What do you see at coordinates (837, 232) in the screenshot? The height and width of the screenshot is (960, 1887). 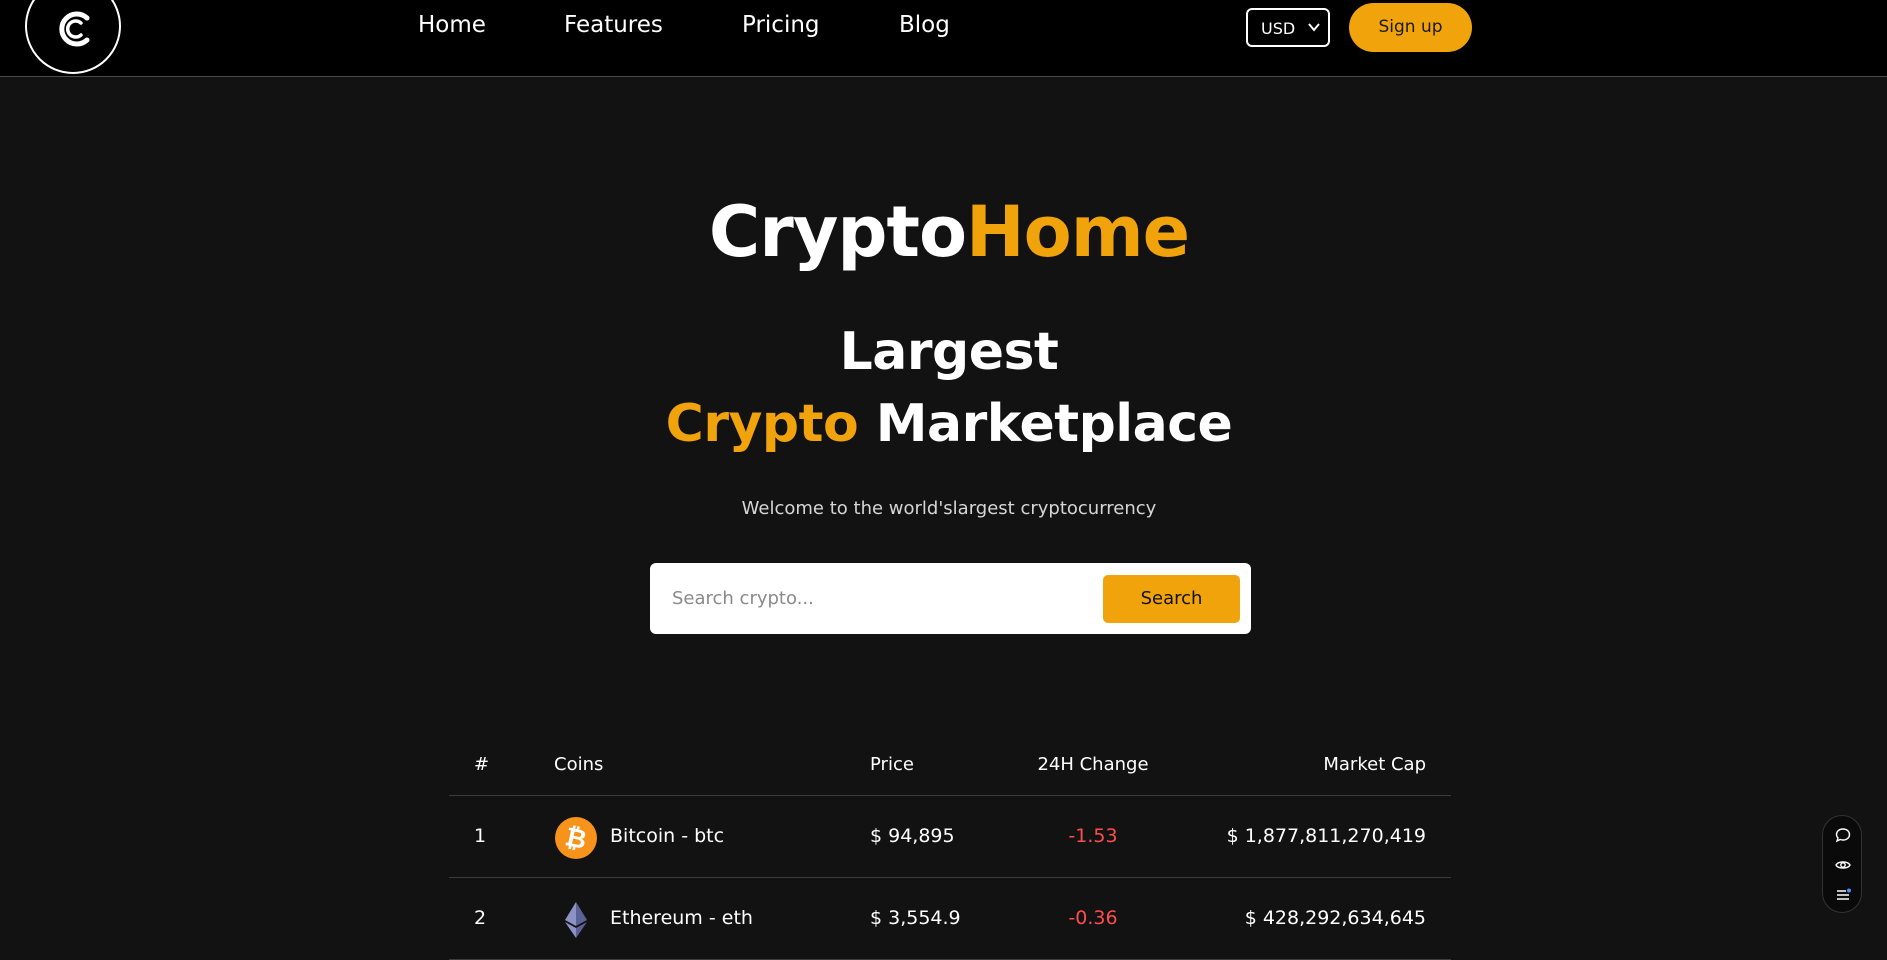 I see `brand-title-white: Crypto` at bounding box center [837, 232].